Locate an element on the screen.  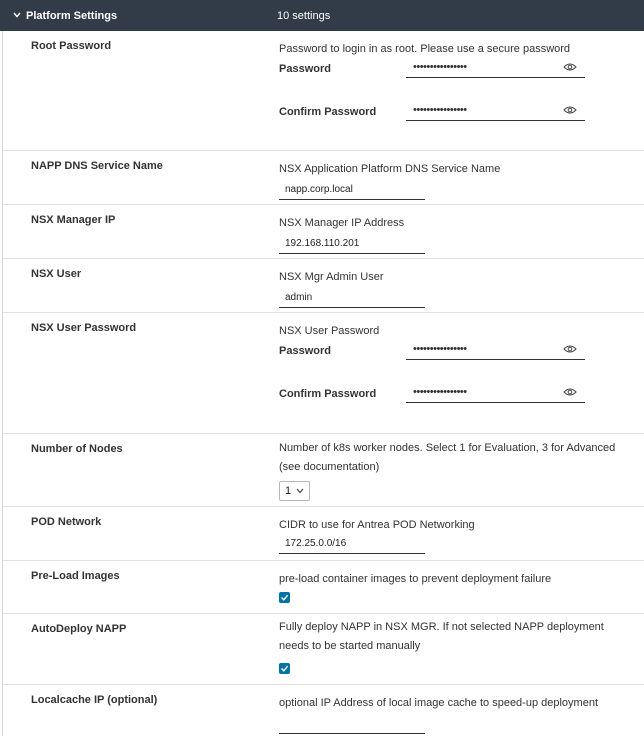
nsx-user-input: admin is located at coordinates (352, 298).